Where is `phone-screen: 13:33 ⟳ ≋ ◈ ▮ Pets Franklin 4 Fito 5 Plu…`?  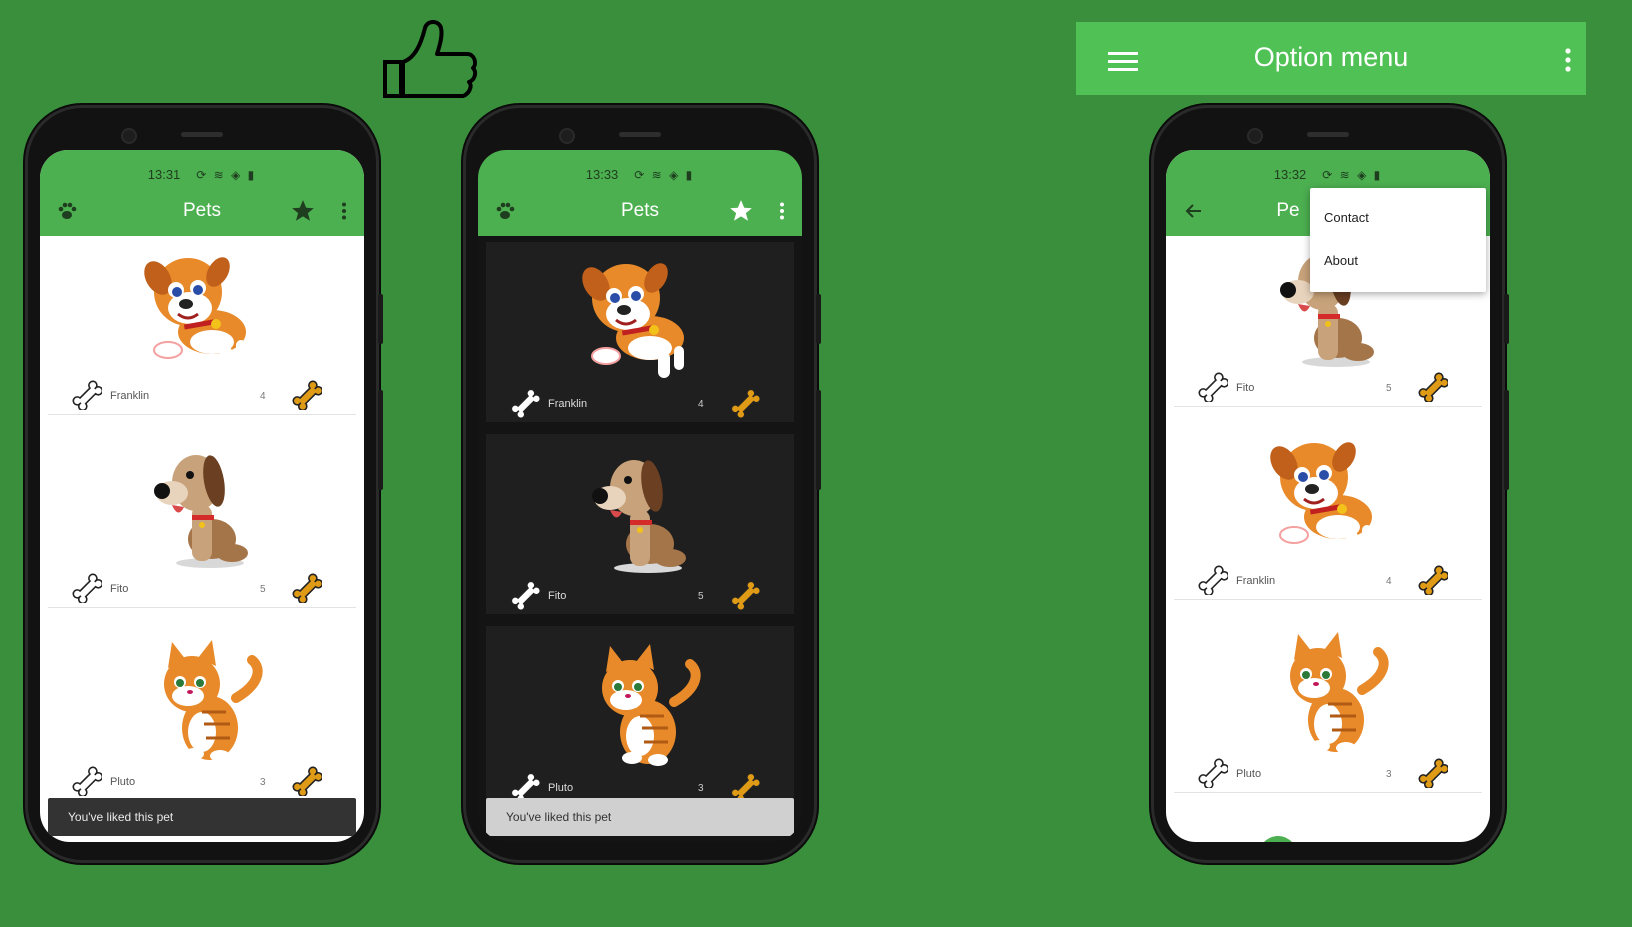
phone-screen: 13:33 ⟳ ≋ ◈ ▮ Pets Franklin 4 Fito 5 Plu… is located at coordinates (640, 496).